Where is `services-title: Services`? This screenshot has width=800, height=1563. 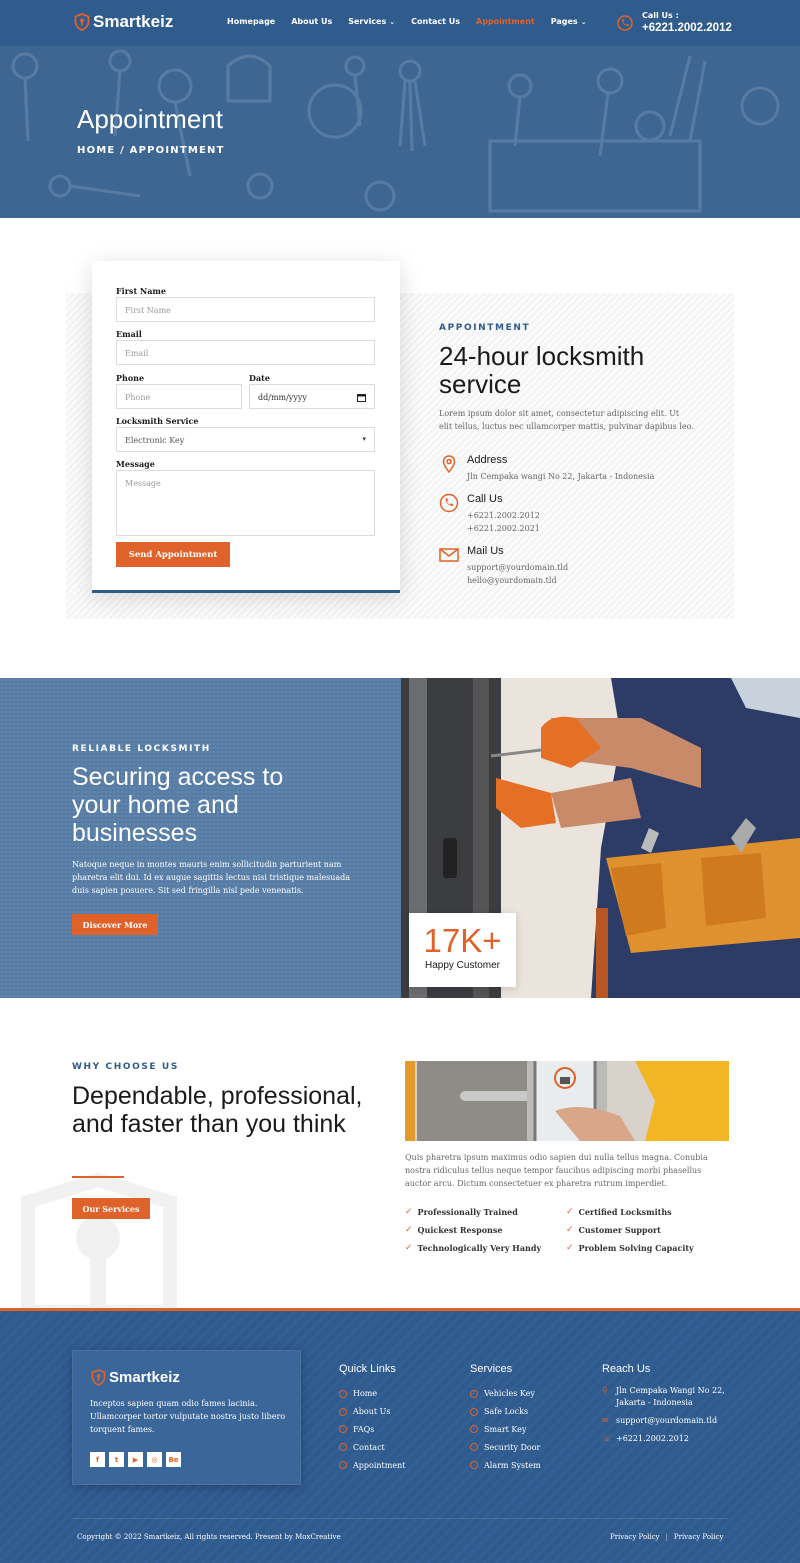 services-title: Services is located at coordinates (491, 1369).